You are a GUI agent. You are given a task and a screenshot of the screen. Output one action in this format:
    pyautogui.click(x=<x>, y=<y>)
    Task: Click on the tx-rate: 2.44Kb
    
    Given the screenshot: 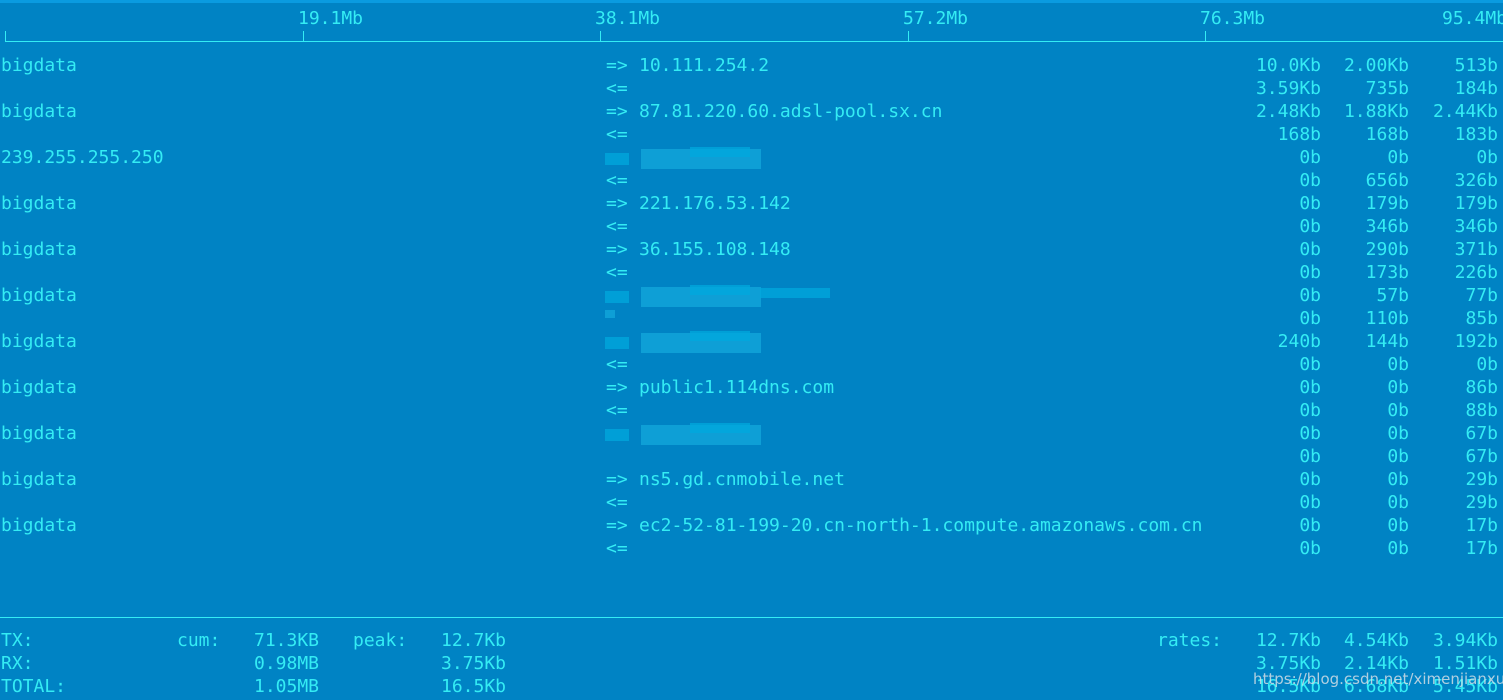 What is the action you would take?
    pyautogui.click(x=1465, y=111)
    